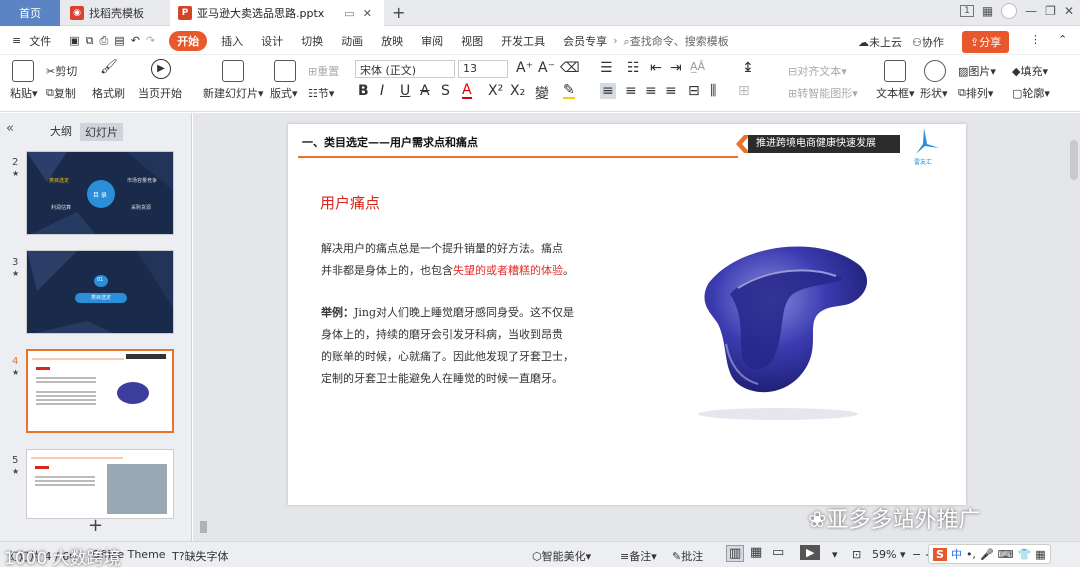 The image size is (1080, 569). I want to click on menu-item: 动画, so click(352, 41).